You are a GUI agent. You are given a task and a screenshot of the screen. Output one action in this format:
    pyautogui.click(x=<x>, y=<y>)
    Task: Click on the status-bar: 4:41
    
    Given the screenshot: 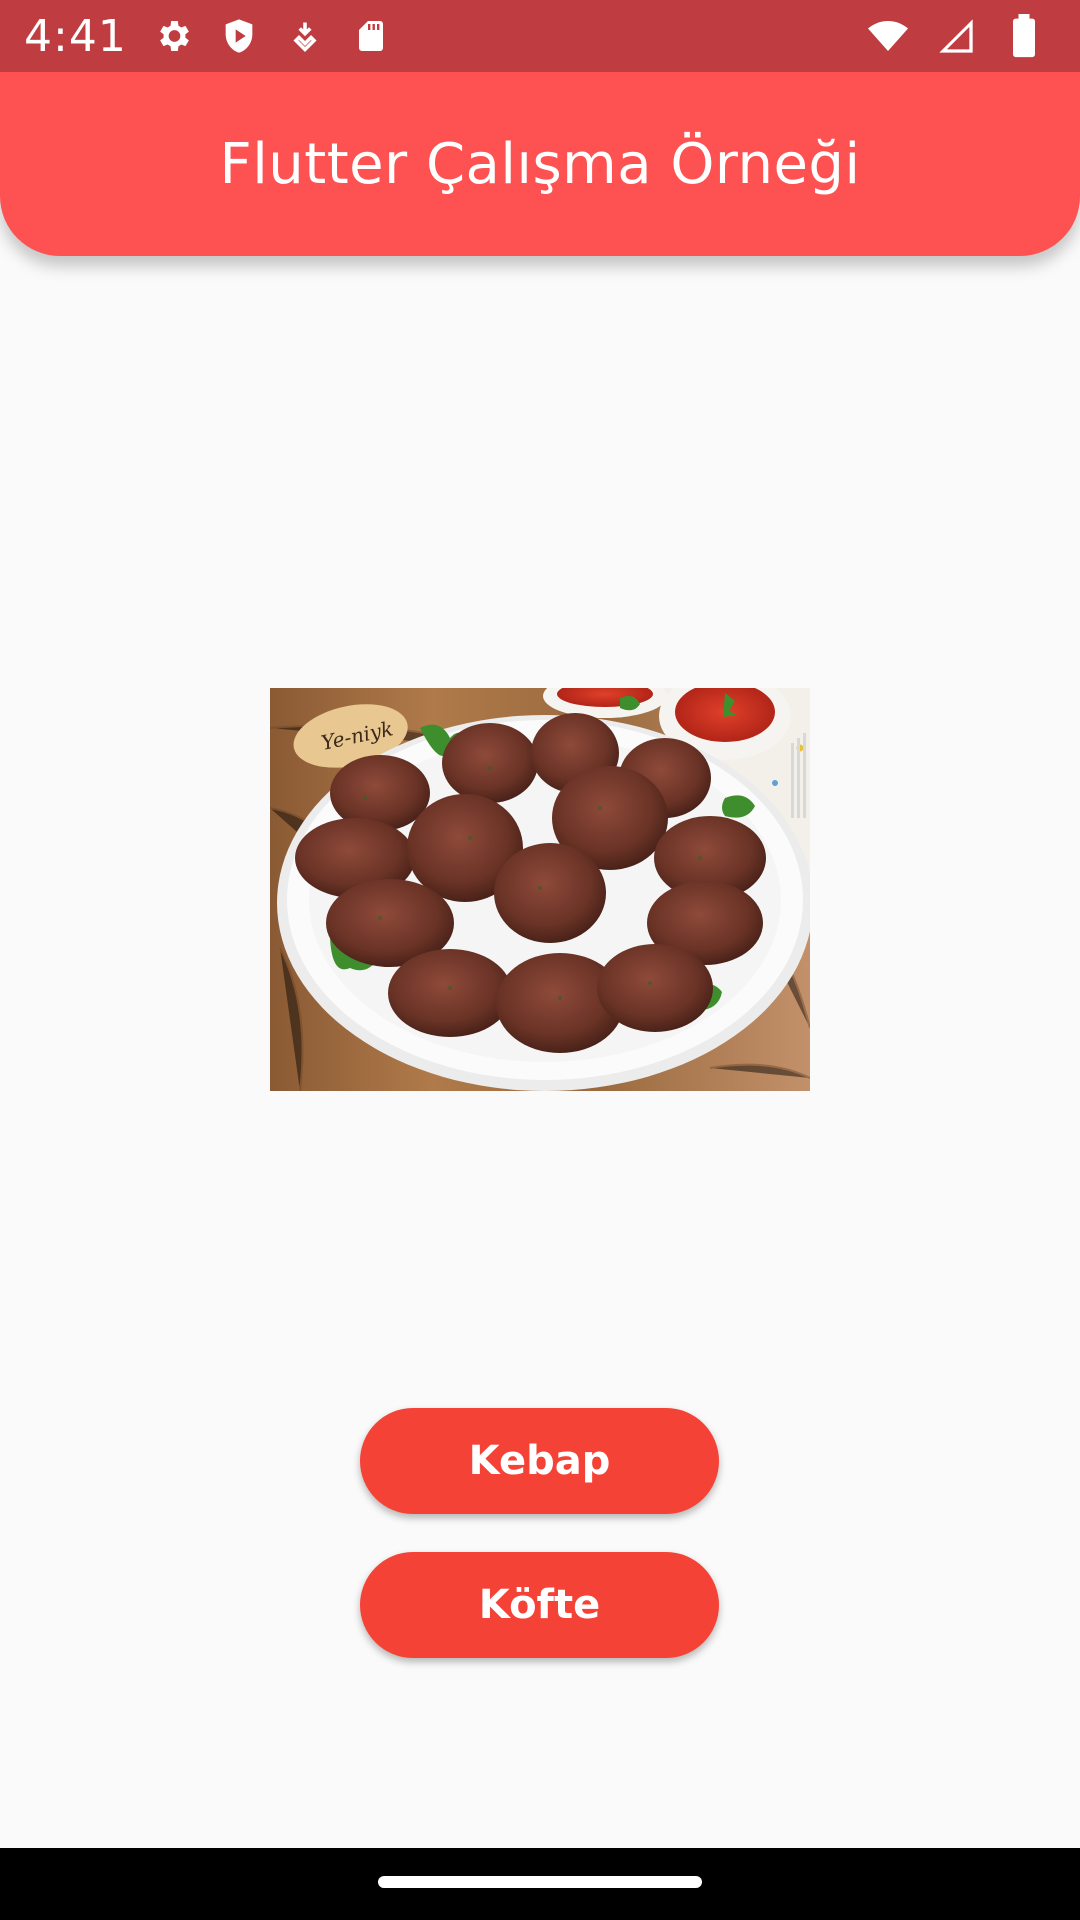 What is the action you would take?
    pyautogui.click(x=540, y=36)
    